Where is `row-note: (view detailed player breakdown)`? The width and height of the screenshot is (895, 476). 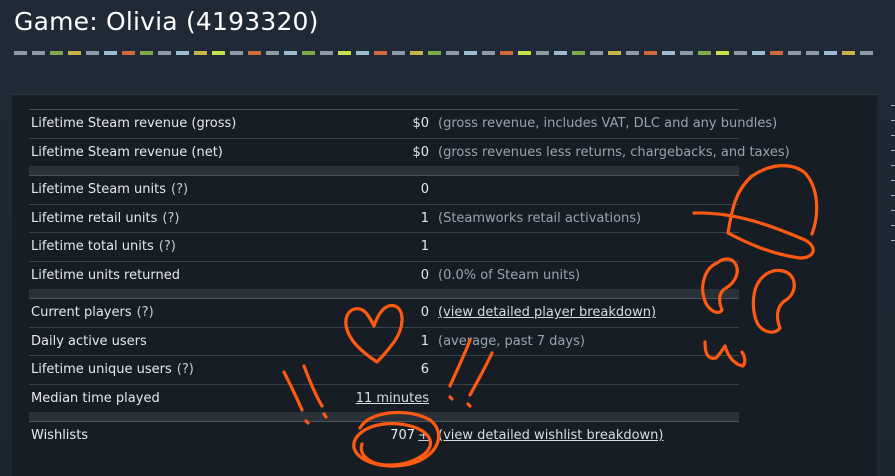 row-note: (view detailed player breakdown) is located at coordinates (547, 313).